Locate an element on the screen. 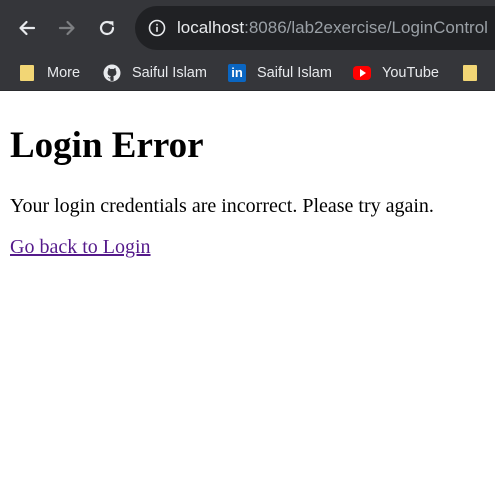  forward-button is located at coordinates (67, 28).